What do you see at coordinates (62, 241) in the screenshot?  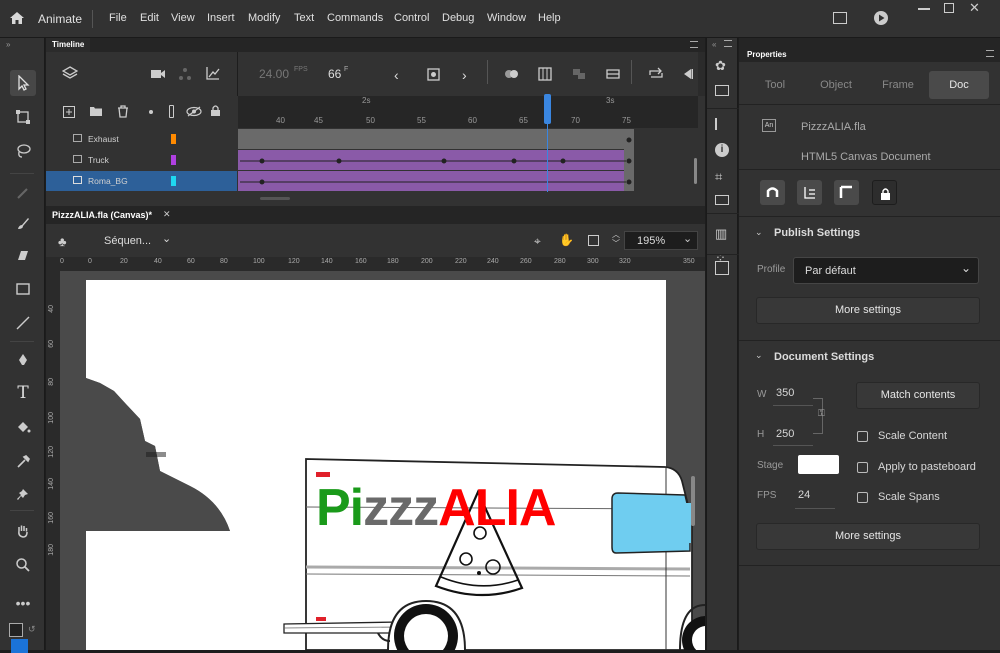 I see `scene-icon: ♣` at bounding box center [62, 241].